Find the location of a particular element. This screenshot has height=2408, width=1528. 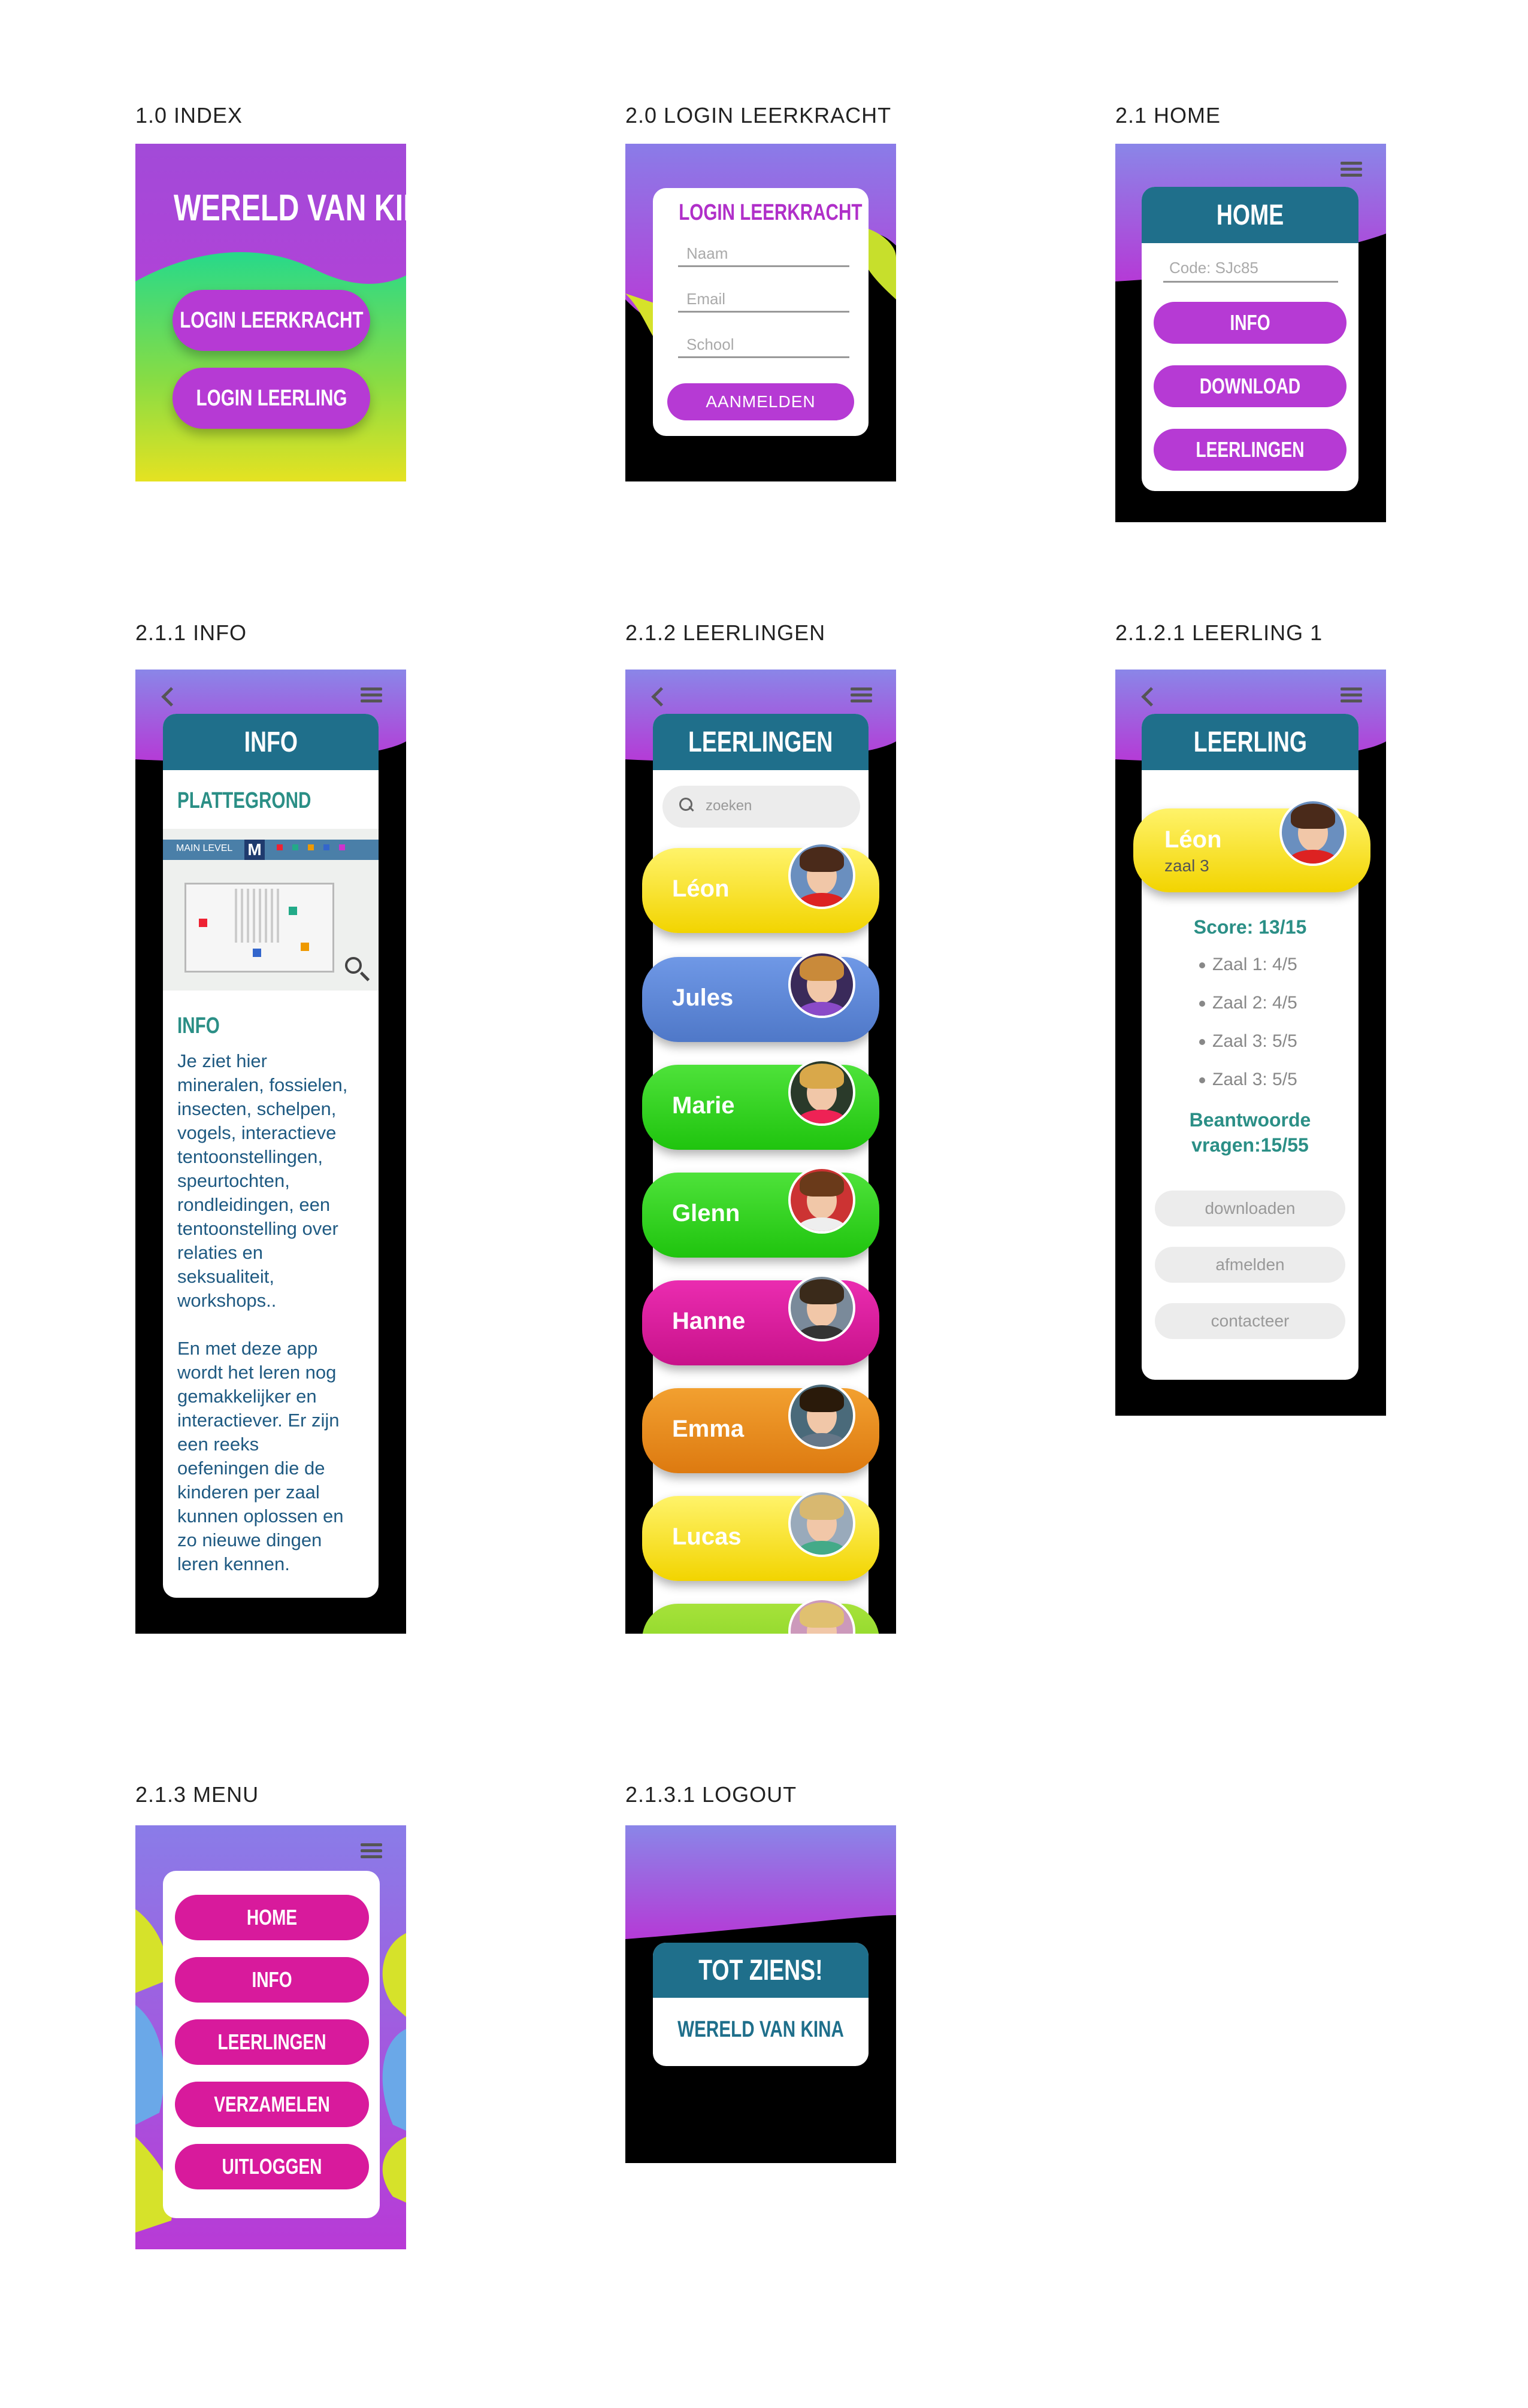

menu-item-collect: VERZAMELEN is located at coordinates (272, 2104).